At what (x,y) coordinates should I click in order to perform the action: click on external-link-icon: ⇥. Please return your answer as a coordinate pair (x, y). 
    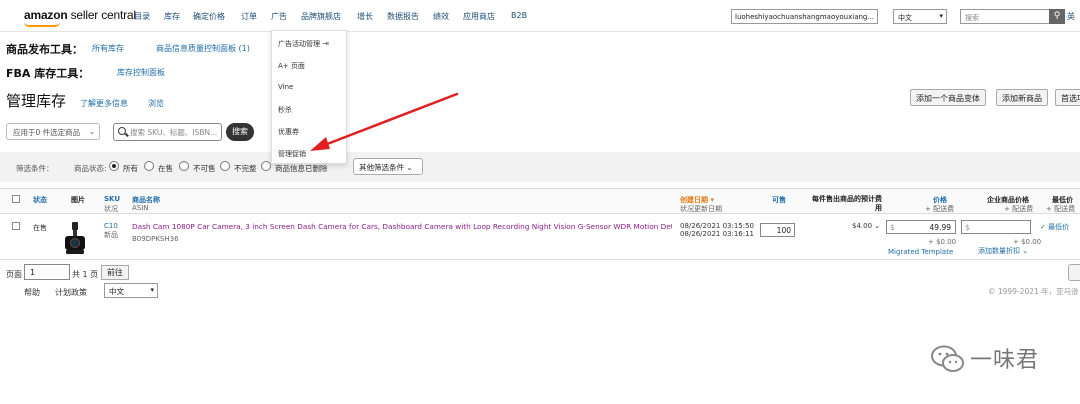
    Looking at the image, I should click on (325, 43).